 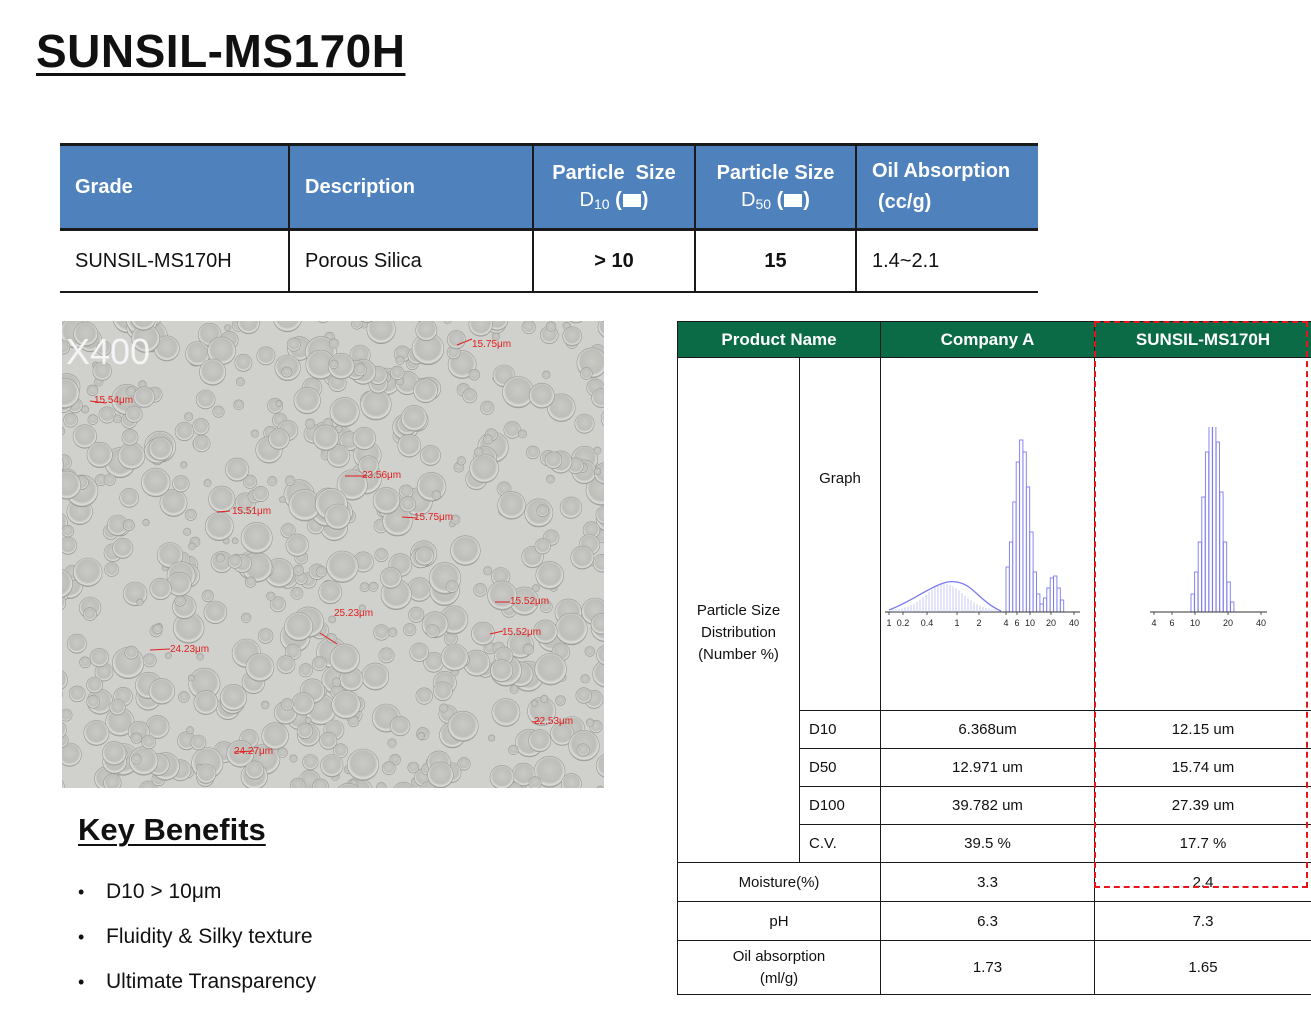 What do you see at coordinates (251, 511) in the screenshot?
I see `measurement-label: 15.51μm` at bounding box center [251, 511].